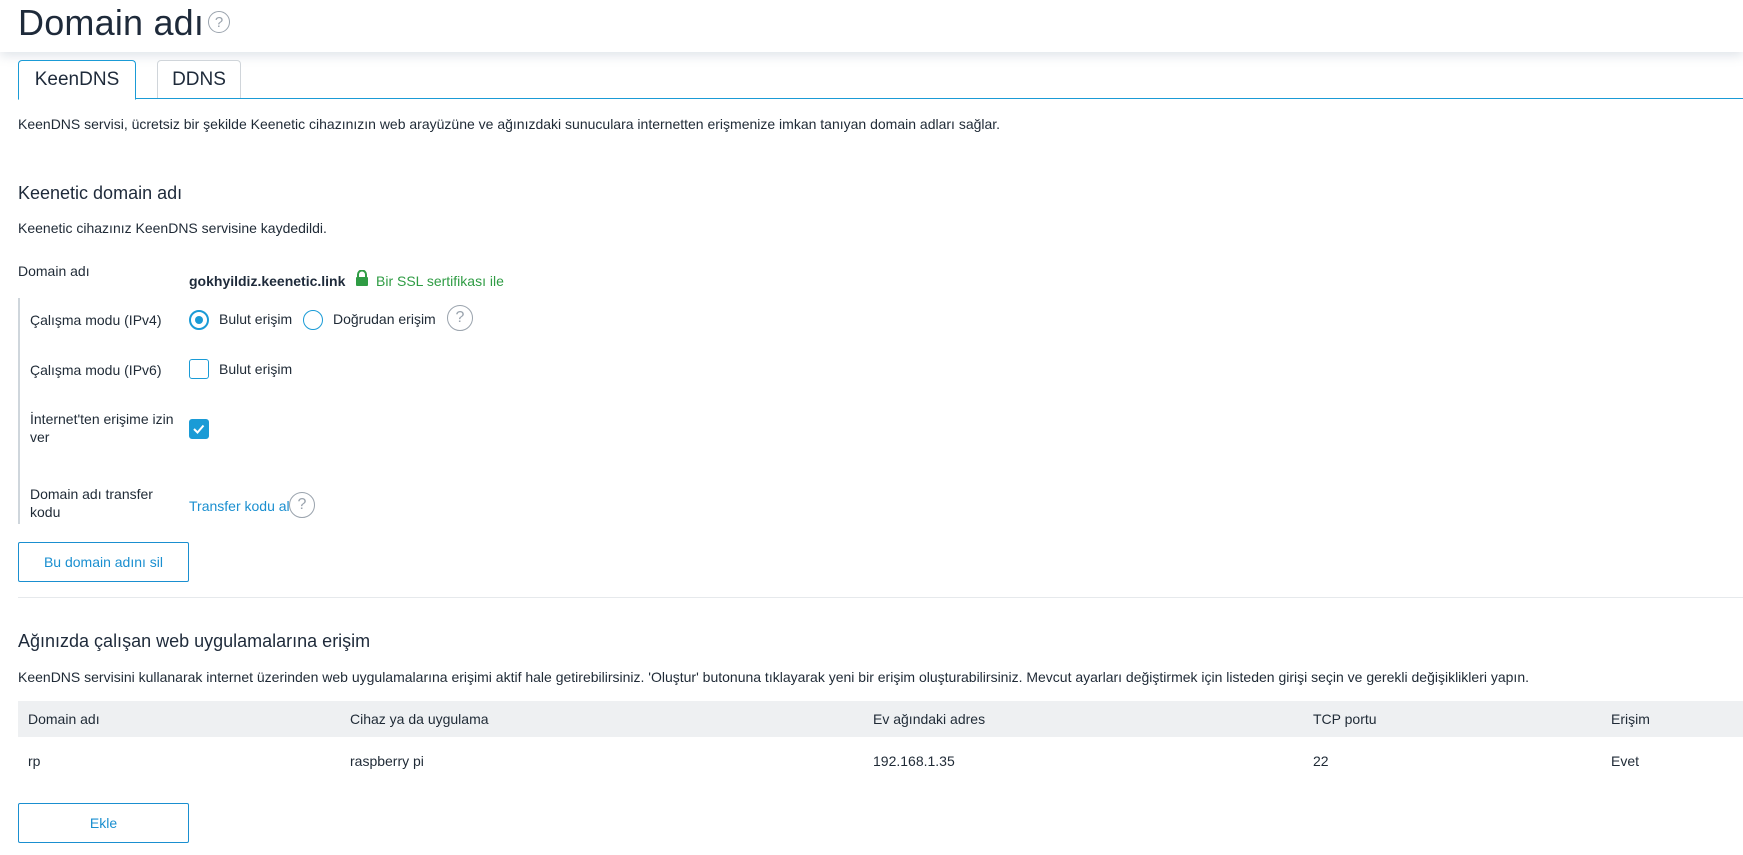 The width and height of the screenshot is (1743, 855). Describe the element at coordinates (1630, 719) in the screenshot. I see `col-access: Erişim` at that location.